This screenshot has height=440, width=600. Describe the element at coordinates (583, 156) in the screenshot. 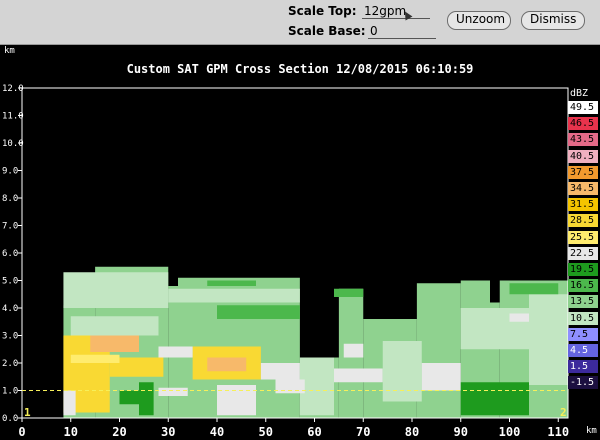

I see `legend-entry: 40.5` at that location.